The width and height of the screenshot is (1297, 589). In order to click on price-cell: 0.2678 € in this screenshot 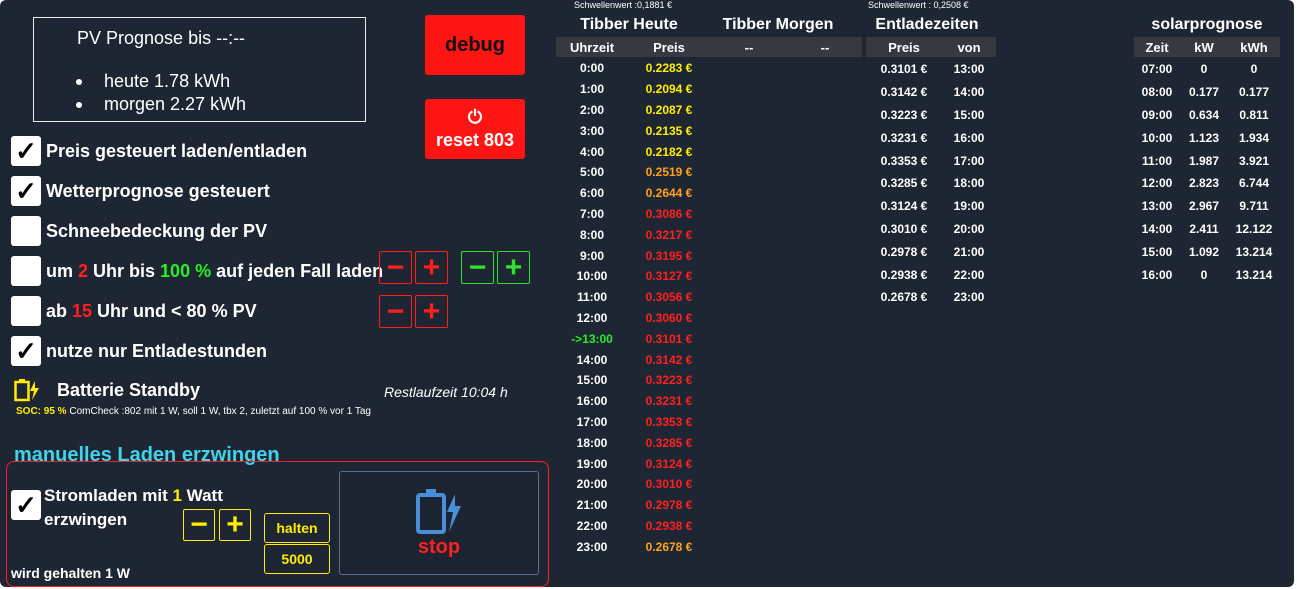, I will do `click(904, 297)`.